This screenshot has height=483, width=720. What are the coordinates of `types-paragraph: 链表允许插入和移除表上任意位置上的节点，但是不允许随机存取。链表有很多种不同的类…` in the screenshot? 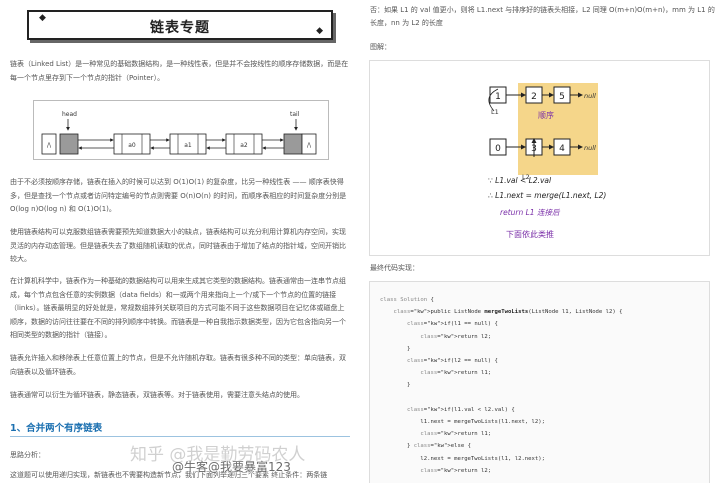 It's located at (178, 365).